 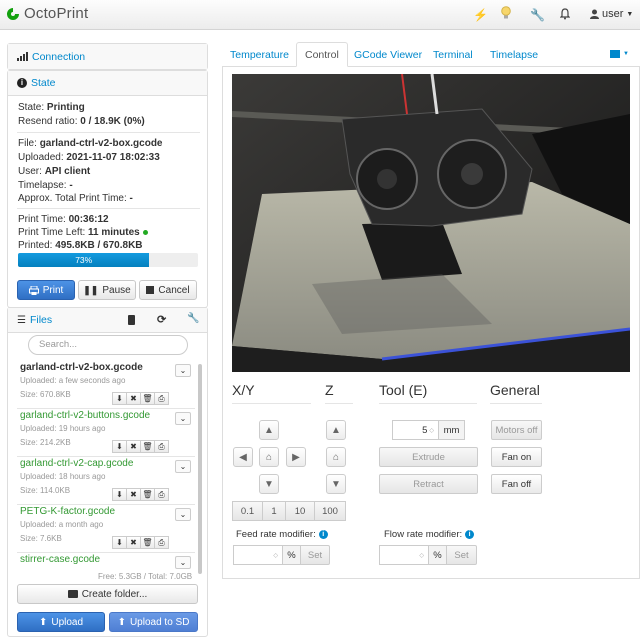 I want to click on file-name: garland-ctrl-v2-cap.gcode, so click(x=76, y=463).